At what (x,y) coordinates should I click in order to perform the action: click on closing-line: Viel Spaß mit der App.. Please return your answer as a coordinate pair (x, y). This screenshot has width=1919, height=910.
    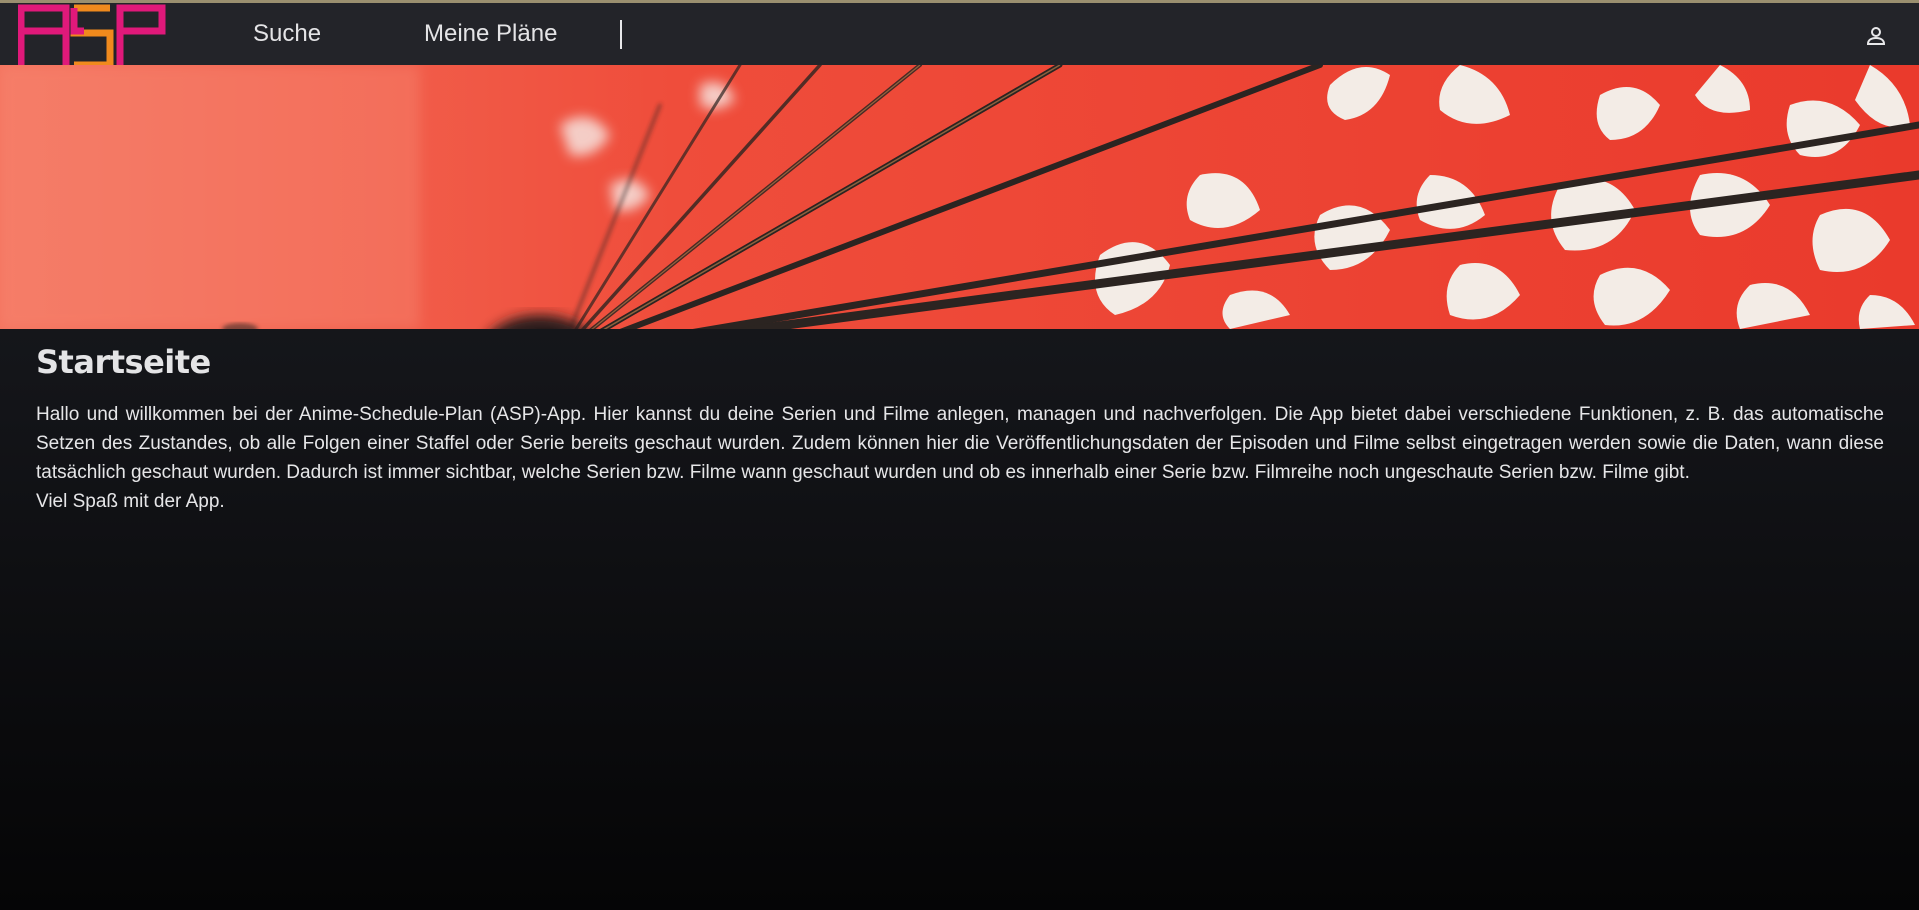
    Looking at the image, I should click on (130, 501).